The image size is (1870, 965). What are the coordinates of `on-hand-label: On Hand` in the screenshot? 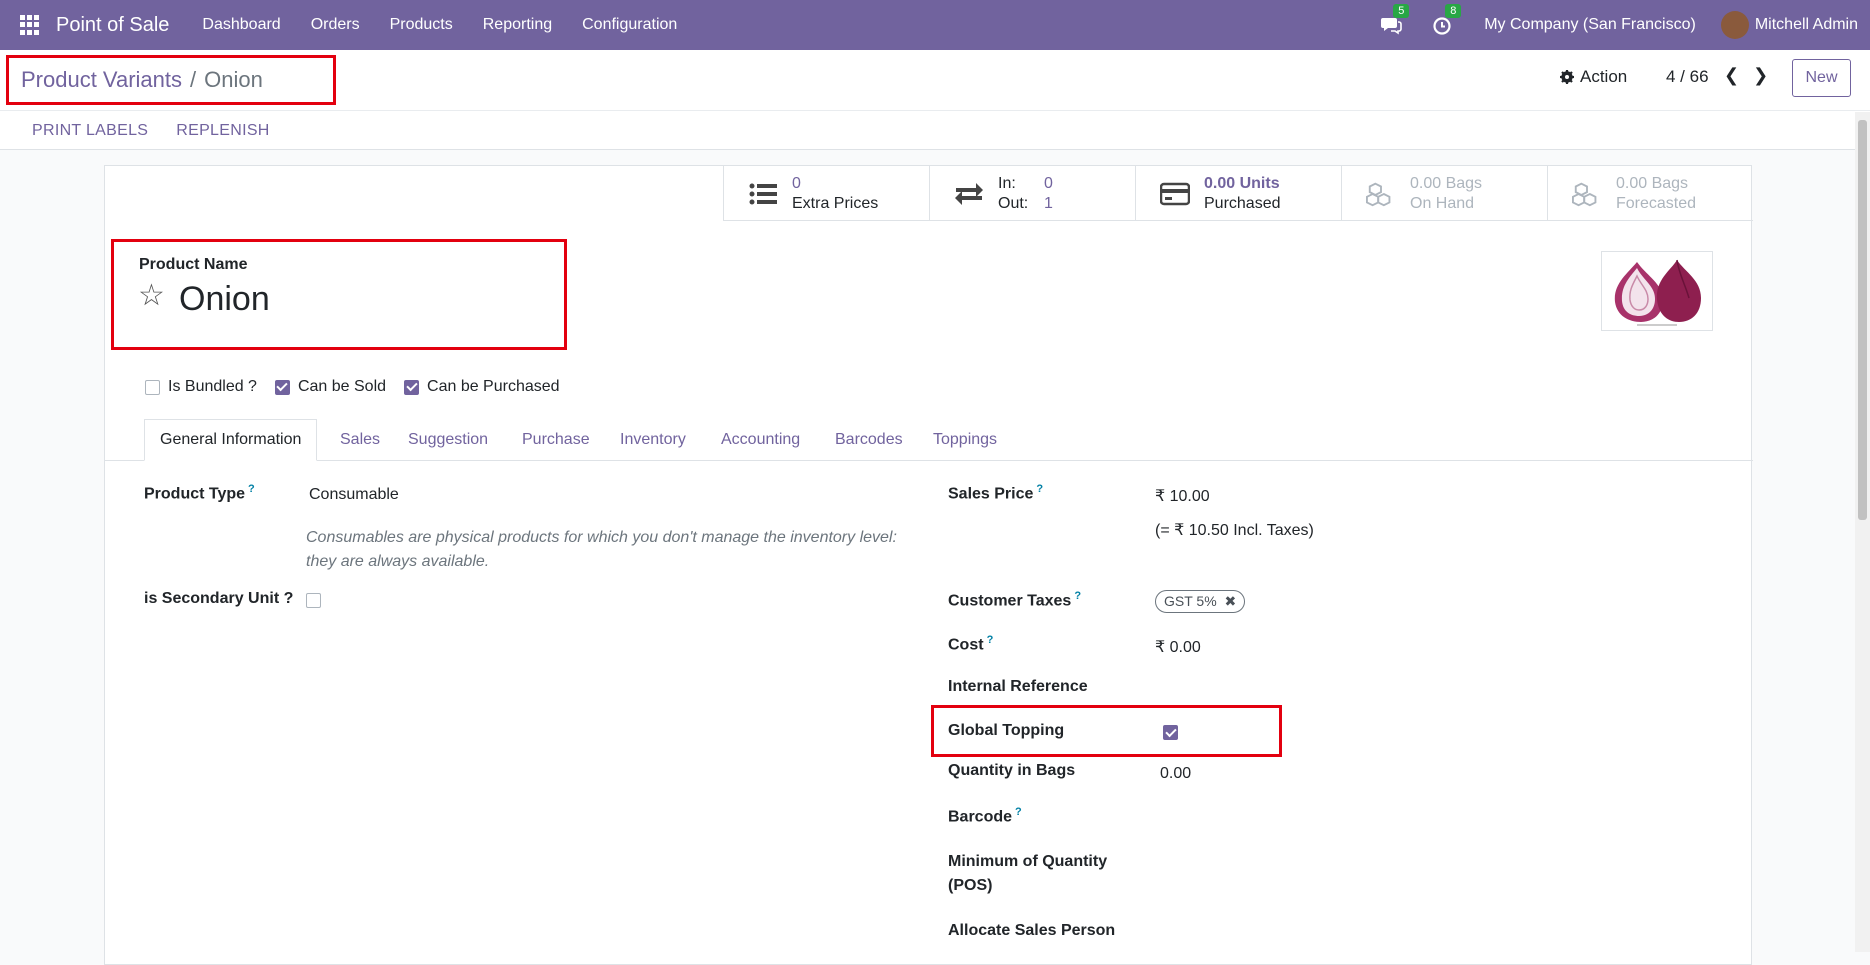 It's located at (1442, 203).